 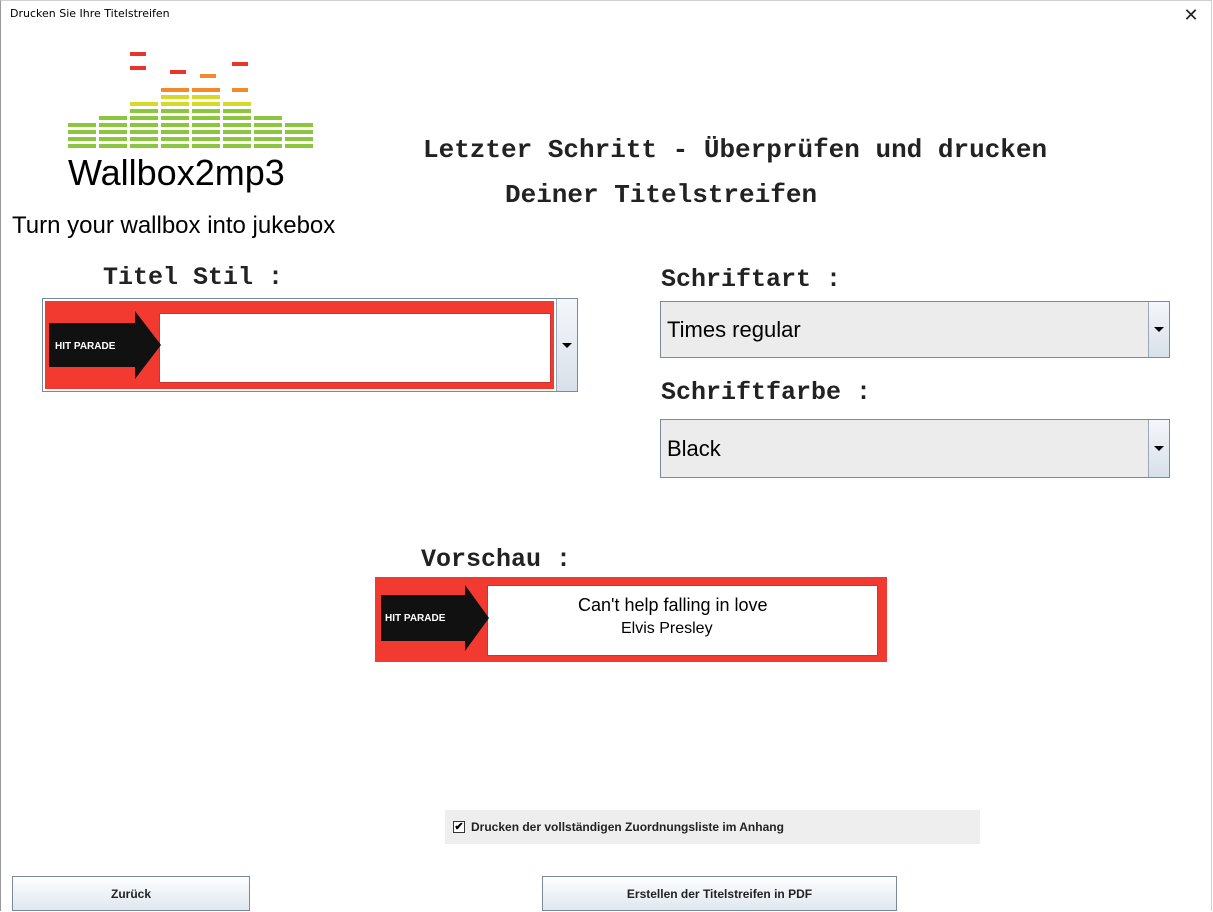 I want to click on strip-label-area, so click(x=355, y=348).